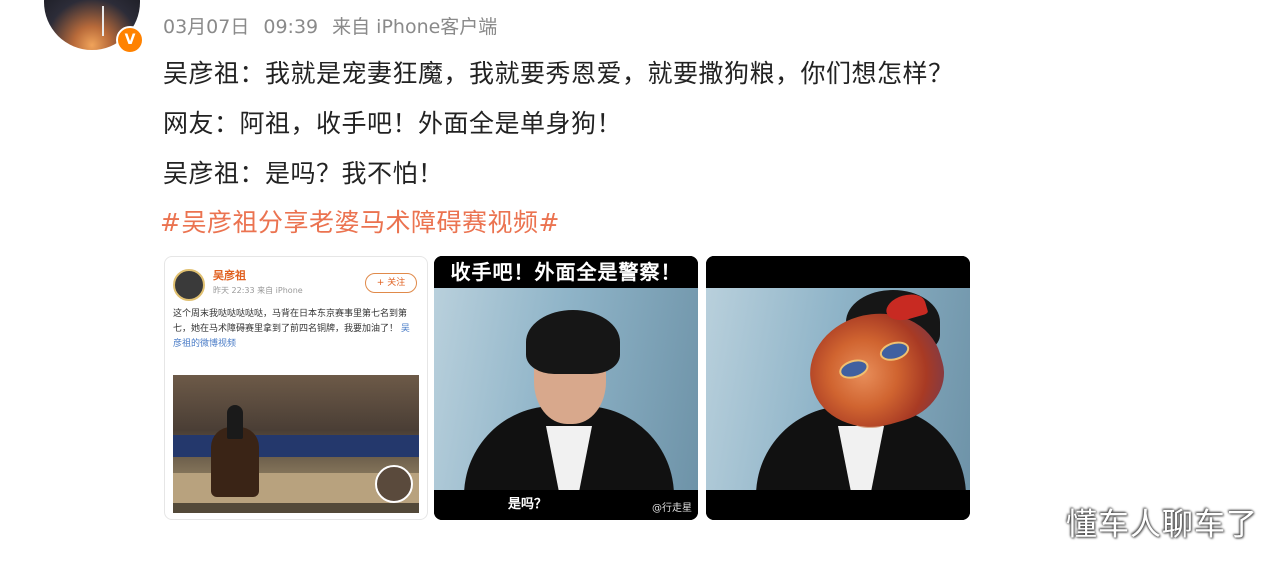  Describe the element at coordinates (558, 73) in the screenshot. I see `post-text-line: 吴彦祖：我就是宠妻狂魔，我就要秀恩爱，就要撒狗粮，你们想怎样？` at that location.